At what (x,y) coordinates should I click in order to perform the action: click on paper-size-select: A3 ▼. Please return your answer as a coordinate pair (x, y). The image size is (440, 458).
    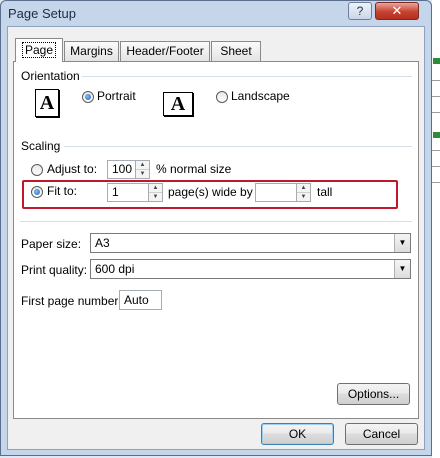
    Looking at the image, I should click on (250, 243).